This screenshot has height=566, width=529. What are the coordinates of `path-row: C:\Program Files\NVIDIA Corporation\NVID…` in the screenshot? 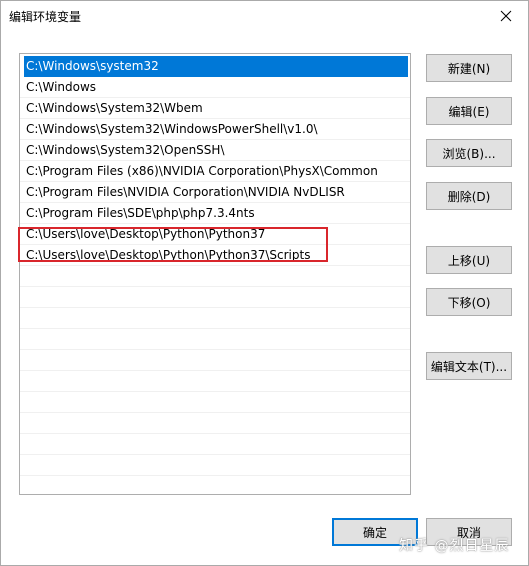 It's located at (215, 192).